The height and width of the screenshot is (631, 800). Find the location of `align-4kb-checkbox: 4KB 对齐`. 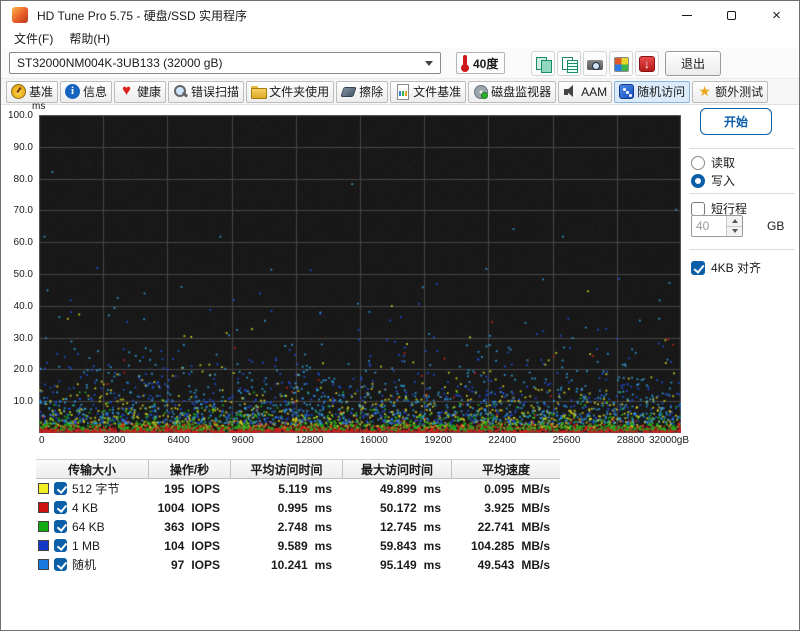

align-4kb-checkbox: 4KB 对齐 is located at coordinates (726, 267).